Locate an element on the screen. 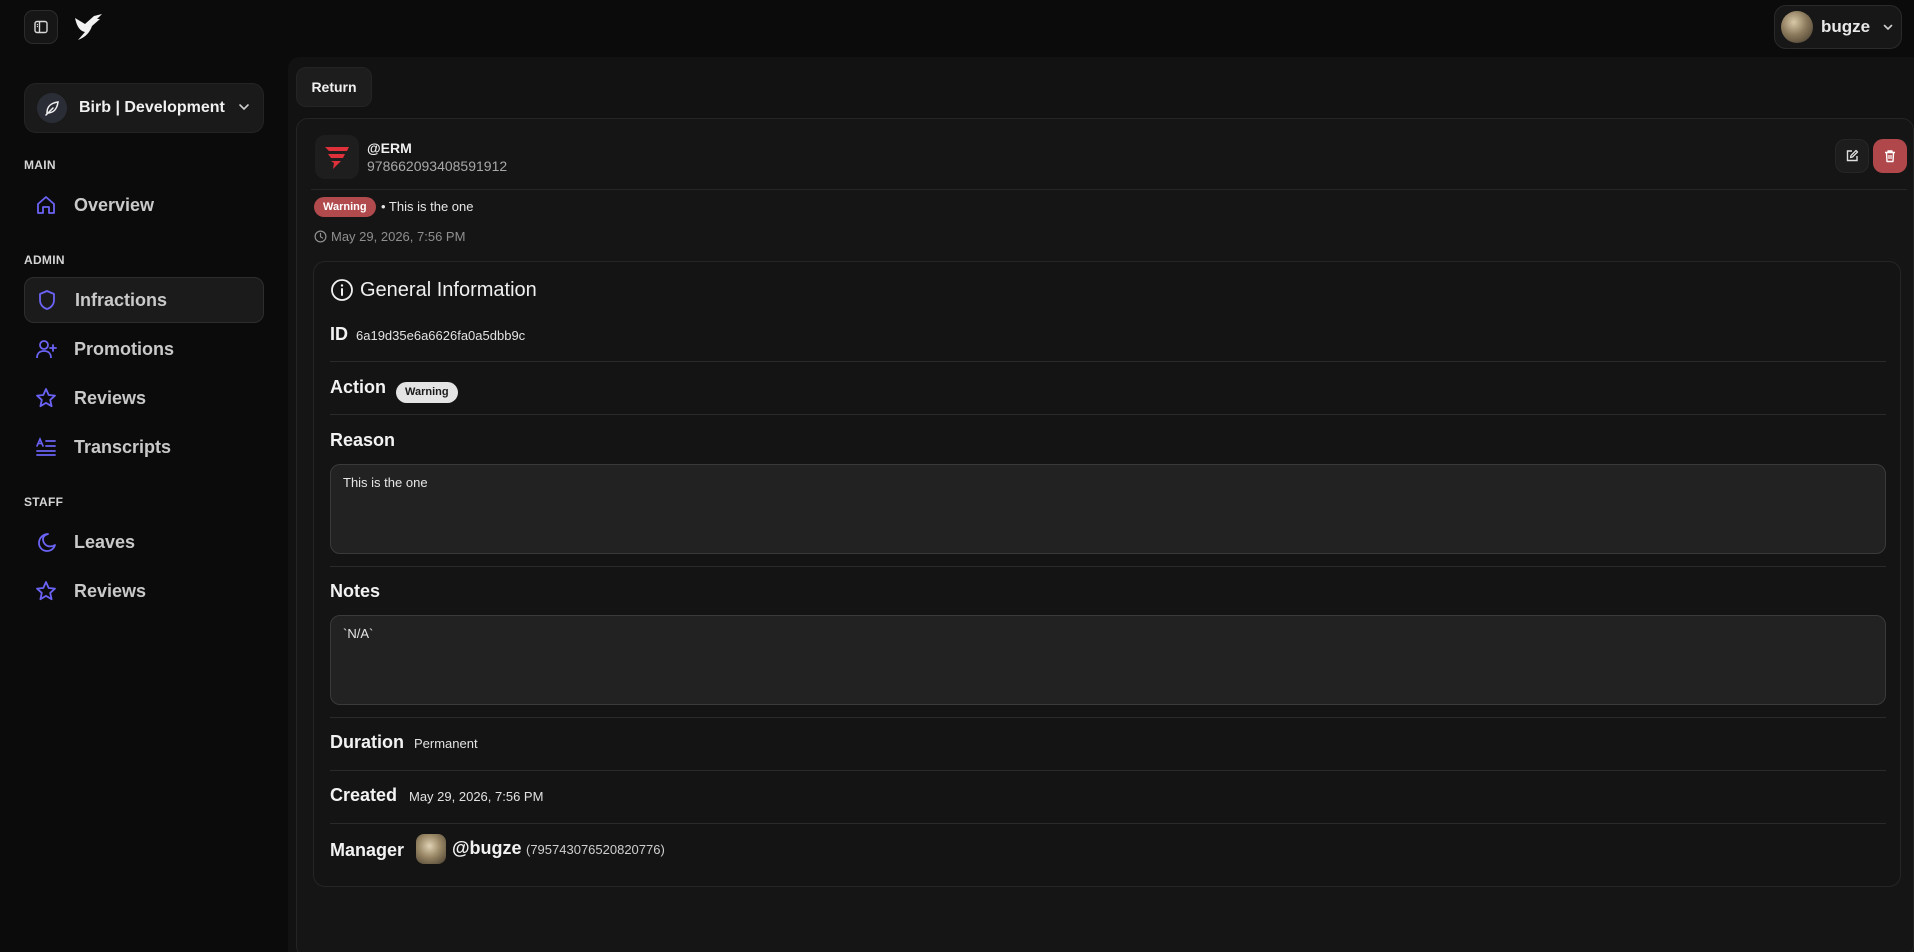  leaf-icon is located at coordinates (52, 108).